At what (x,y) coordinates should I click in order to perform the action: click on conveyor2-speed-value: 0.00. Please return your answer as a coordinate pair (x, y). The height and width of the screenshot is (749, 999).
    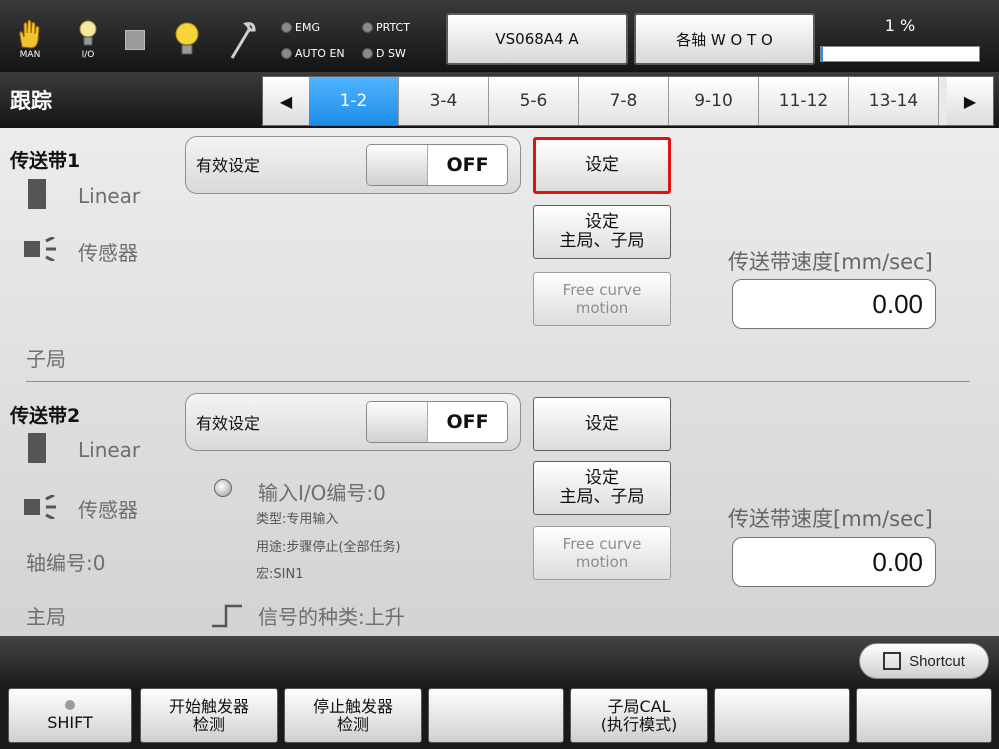
    Looking at the image, I should click on (834, 562).